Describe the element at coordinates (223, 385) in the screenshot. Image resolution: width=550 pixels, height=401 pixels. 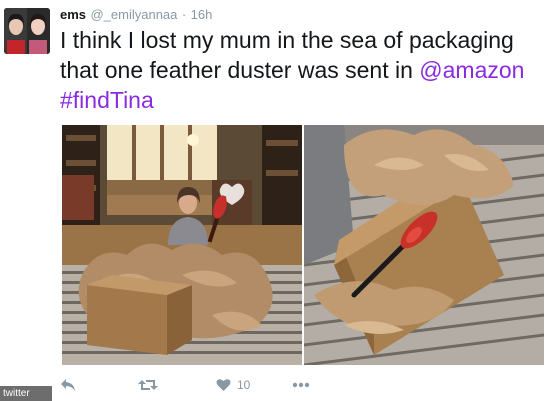
I see `heart-icon` at that location.